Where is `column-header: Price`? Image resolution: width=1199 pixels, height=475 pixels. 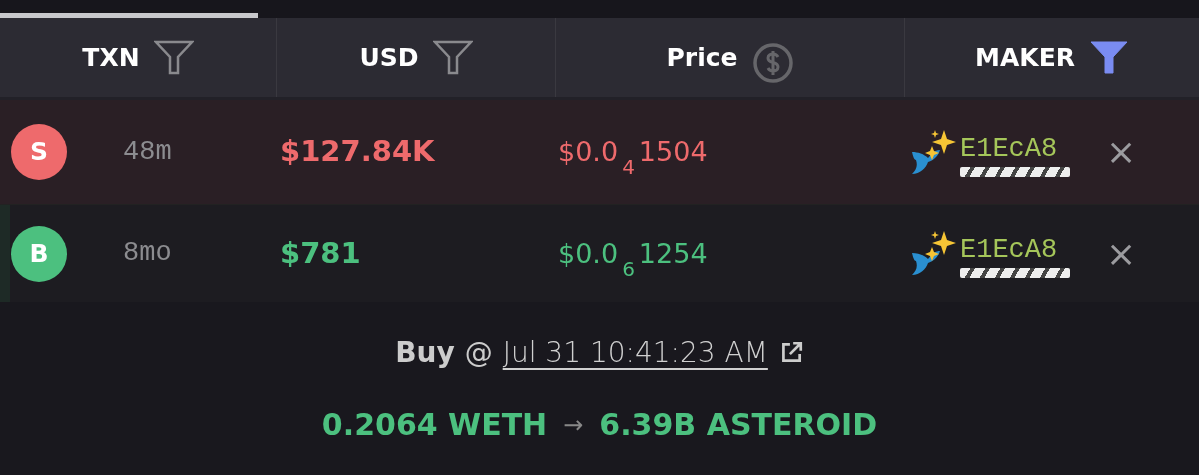 column-header: Price is located at coordinates (702, 57).